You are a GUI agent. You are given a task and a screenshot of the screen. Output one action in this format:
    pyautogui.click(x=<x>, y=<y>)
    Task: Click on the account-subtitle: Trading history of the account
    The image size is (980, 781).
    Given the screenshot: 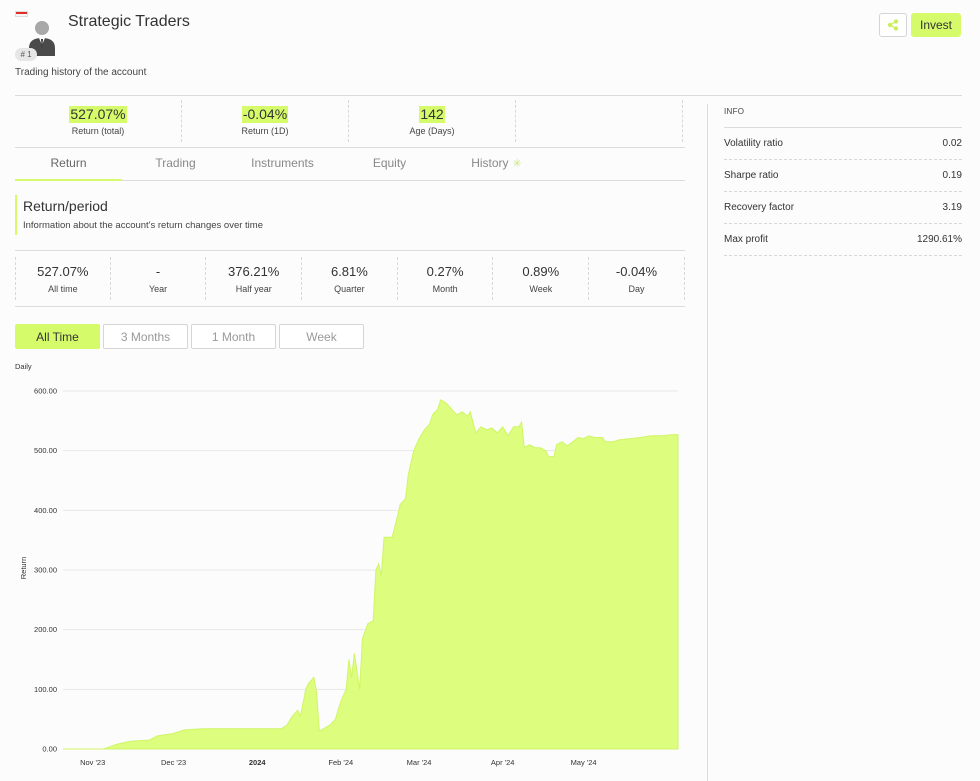 What is the action you would take?
    pyautogui.click(x=81, y=72)
    